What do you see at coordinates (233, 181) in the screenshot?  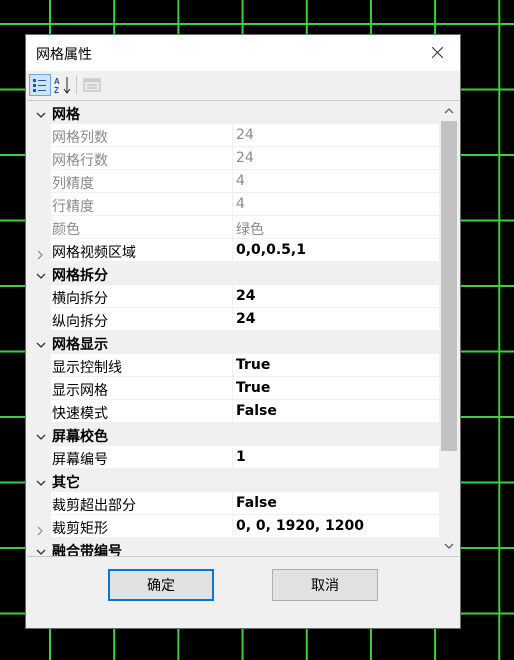 I see `property-row: 列精度 4` at bounding box center [233, 181].